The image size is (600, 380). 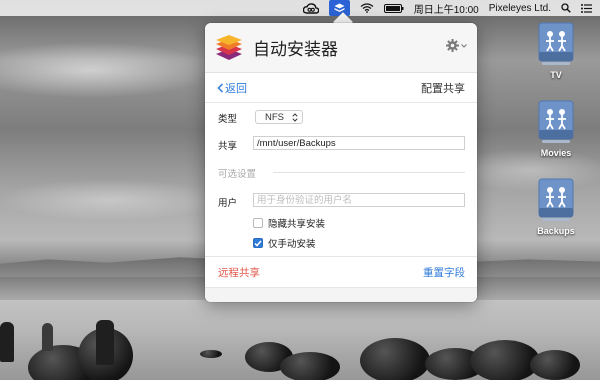 I want to click on battery-icon, so click(x=393, y=8).